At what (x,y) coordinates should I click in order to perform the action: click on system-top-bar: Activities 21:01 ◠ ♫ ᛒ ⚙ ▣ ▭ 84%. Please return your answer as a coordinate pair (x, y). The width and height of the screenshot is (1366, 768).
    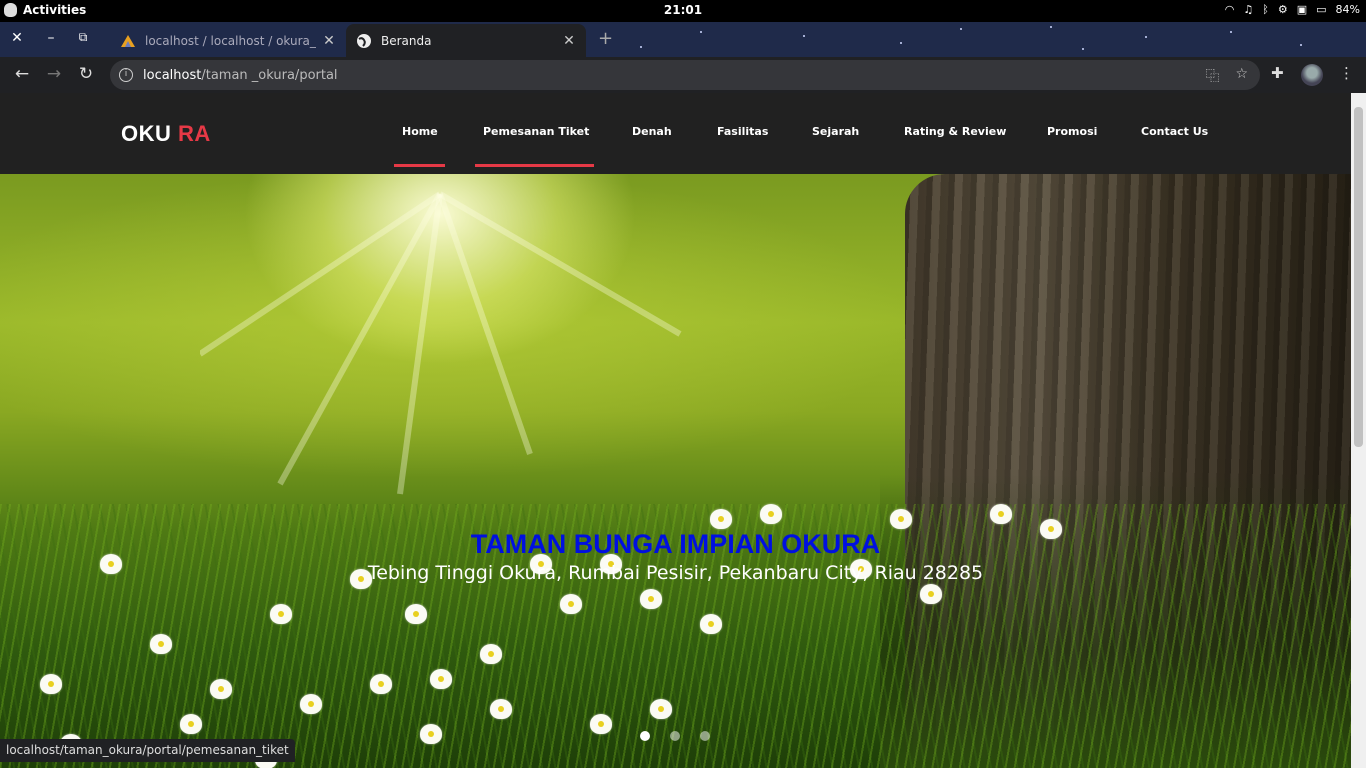
    Looking at the image, I should click on (683, 11).